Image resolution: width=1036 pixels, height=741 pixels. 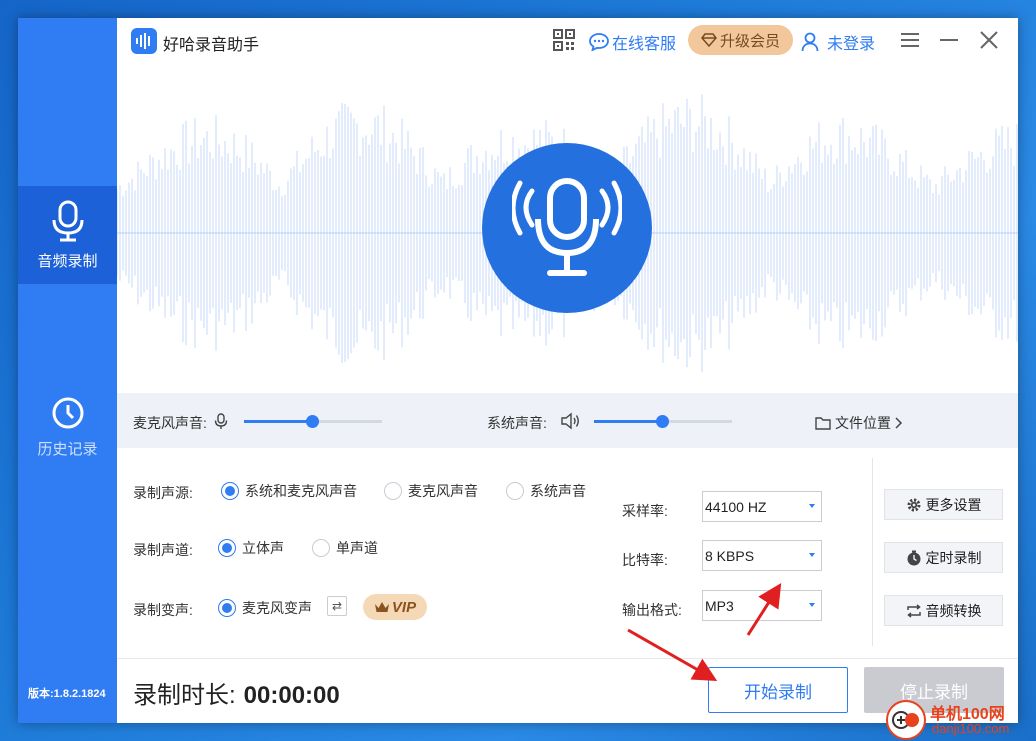 What do you see at coordinates (517, 423) in the screenshot?
I see `system-volume-label: 系统声音:` at bounding box center [517, 423].